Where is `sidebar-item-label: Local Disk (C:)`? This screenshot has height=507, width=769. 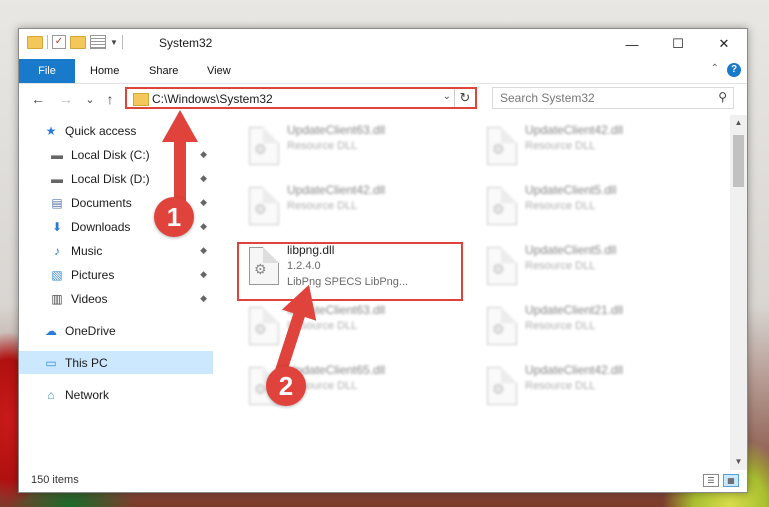
sidebar-item-label: Local Disk (C:) is located at coordinates (110, 154).